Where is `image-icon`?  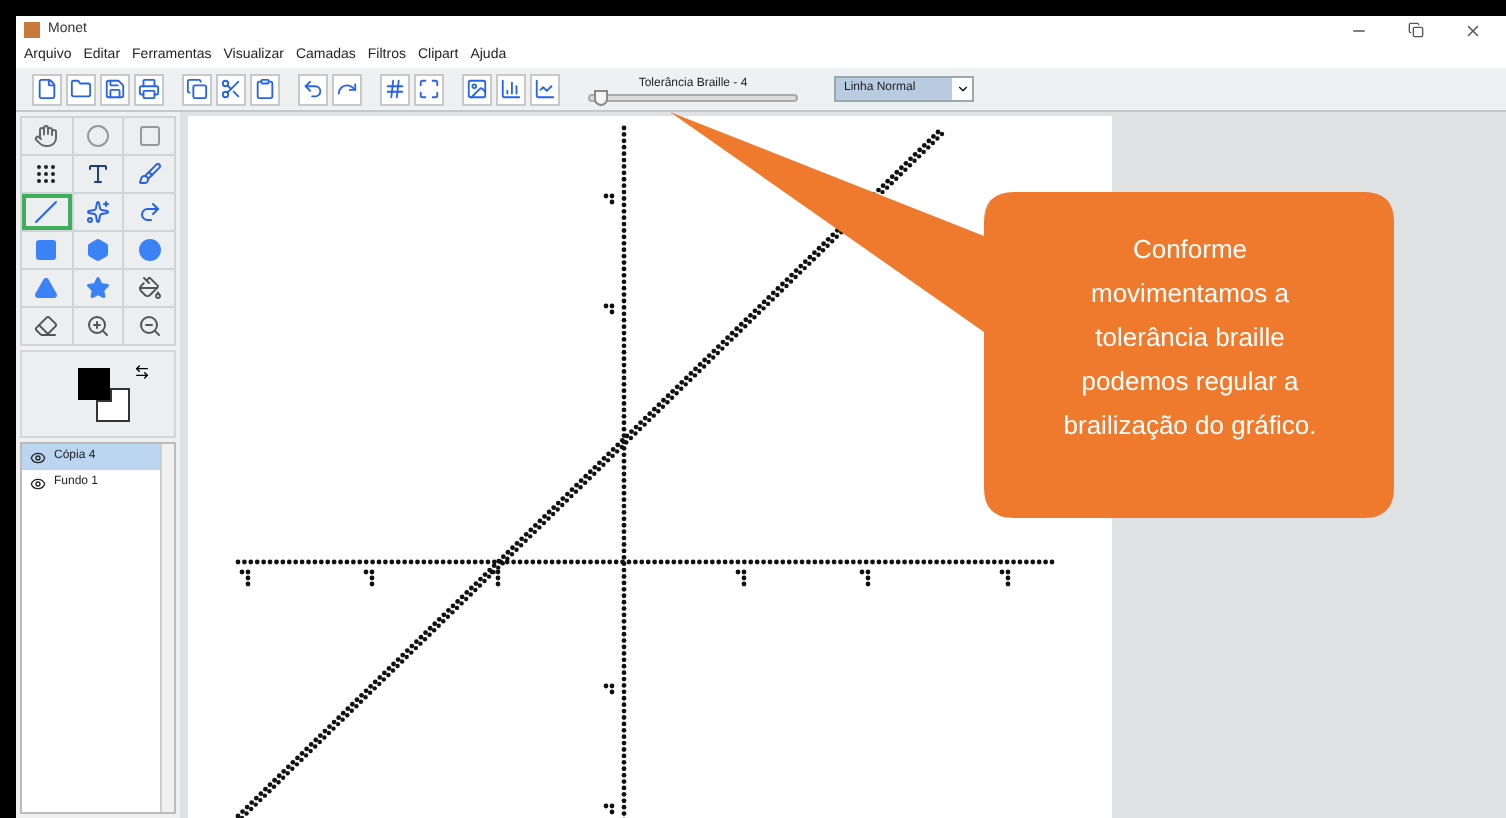
image-icon is located at coordinates (477, 89).